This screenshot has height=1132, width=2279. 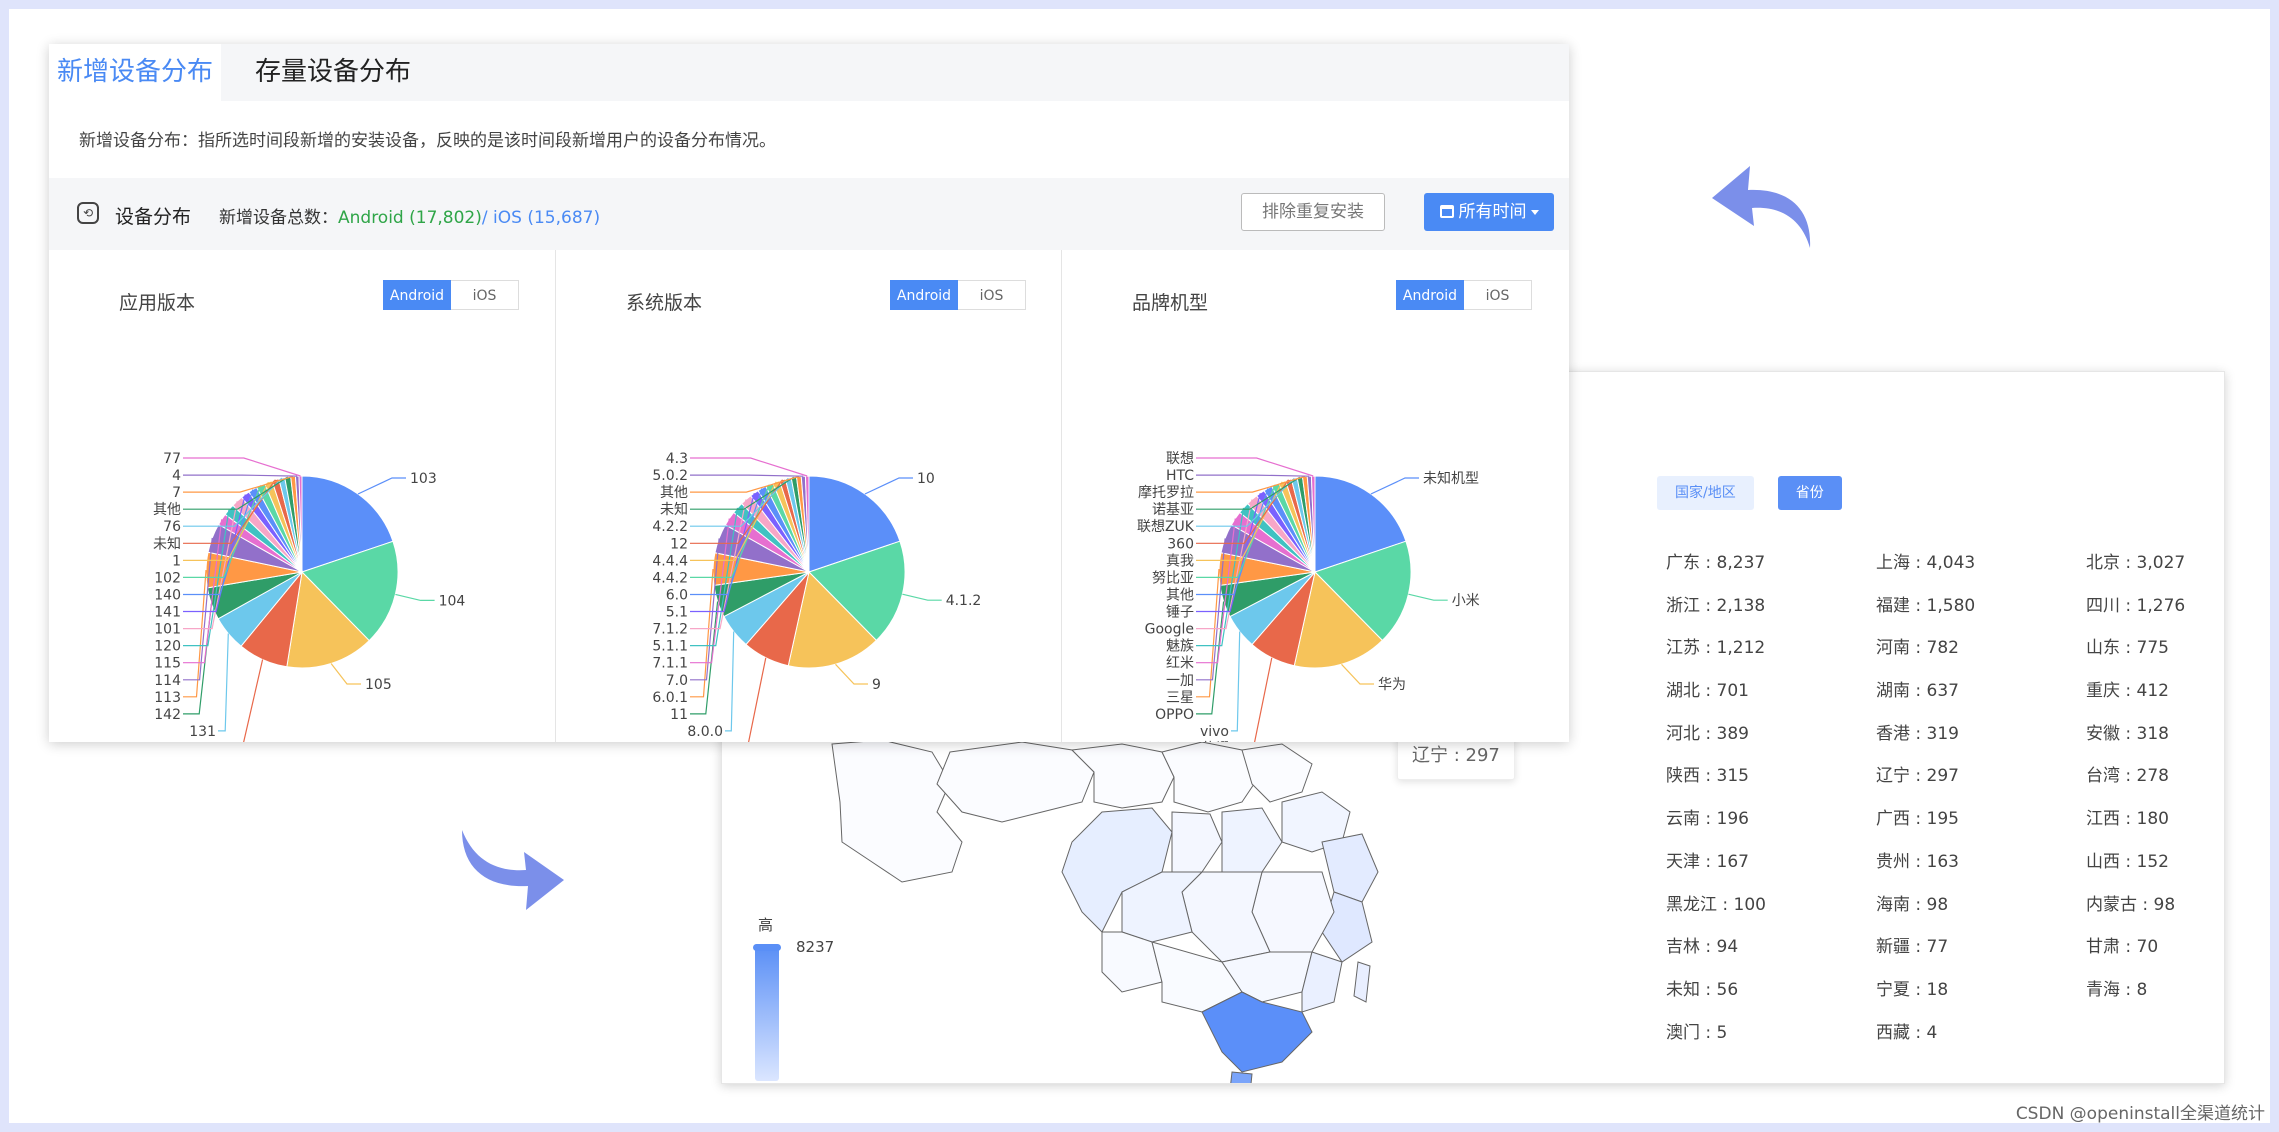 What do you see at coordinates (1707, 733) in the screenshot?
I see `region-item: 河北 : 389` at bounding box center [1707, 733].